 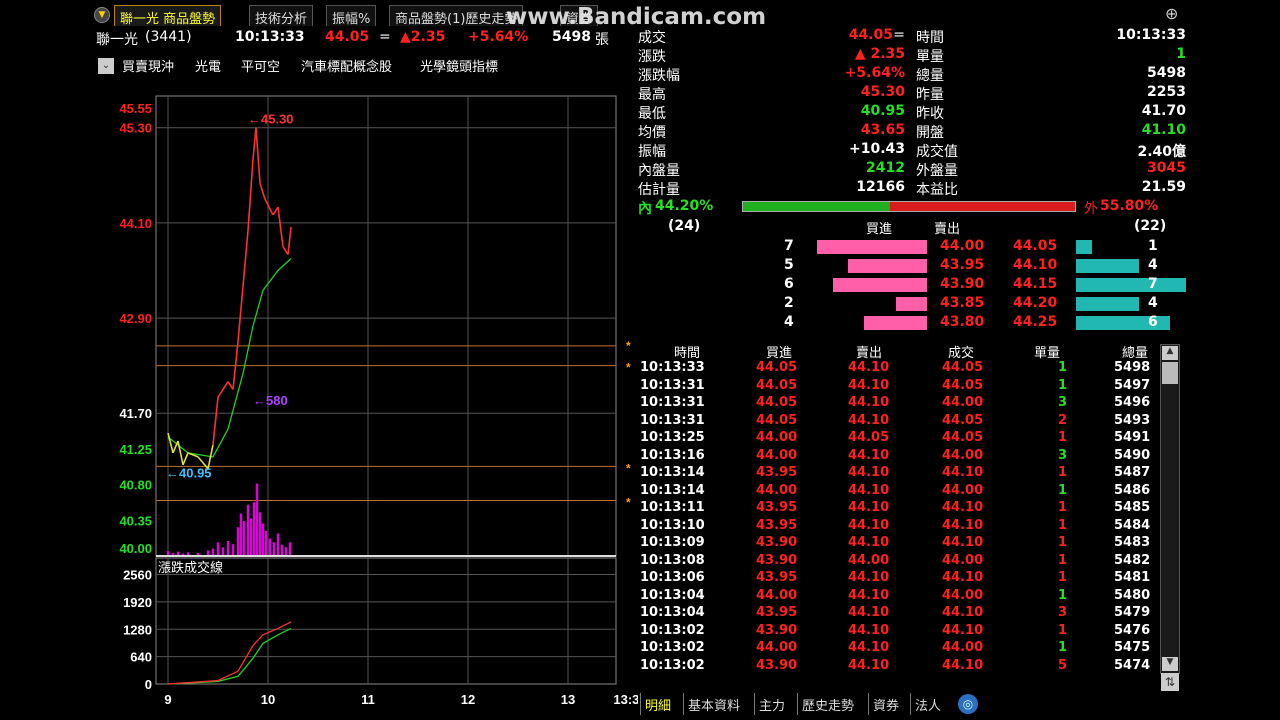 What do you see at coordinates (1135, 353) in the screenshot?
I see `tick-header: 總量` at bounding box center [1135, 353].